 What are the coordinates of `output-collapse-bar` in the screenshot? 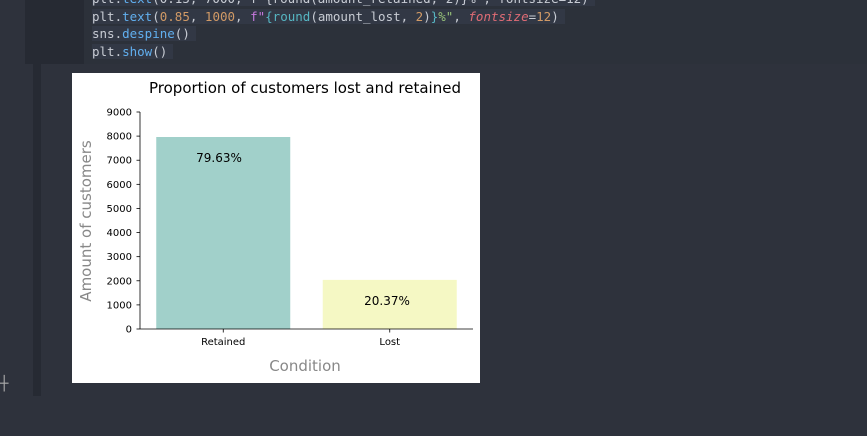 It's located at (37, 230).